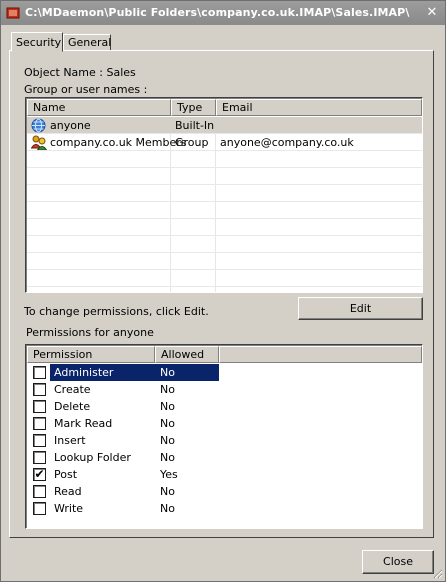 This screenshot has width=446, height=582. I want to click on tab-security: Security, so click(37, 42).